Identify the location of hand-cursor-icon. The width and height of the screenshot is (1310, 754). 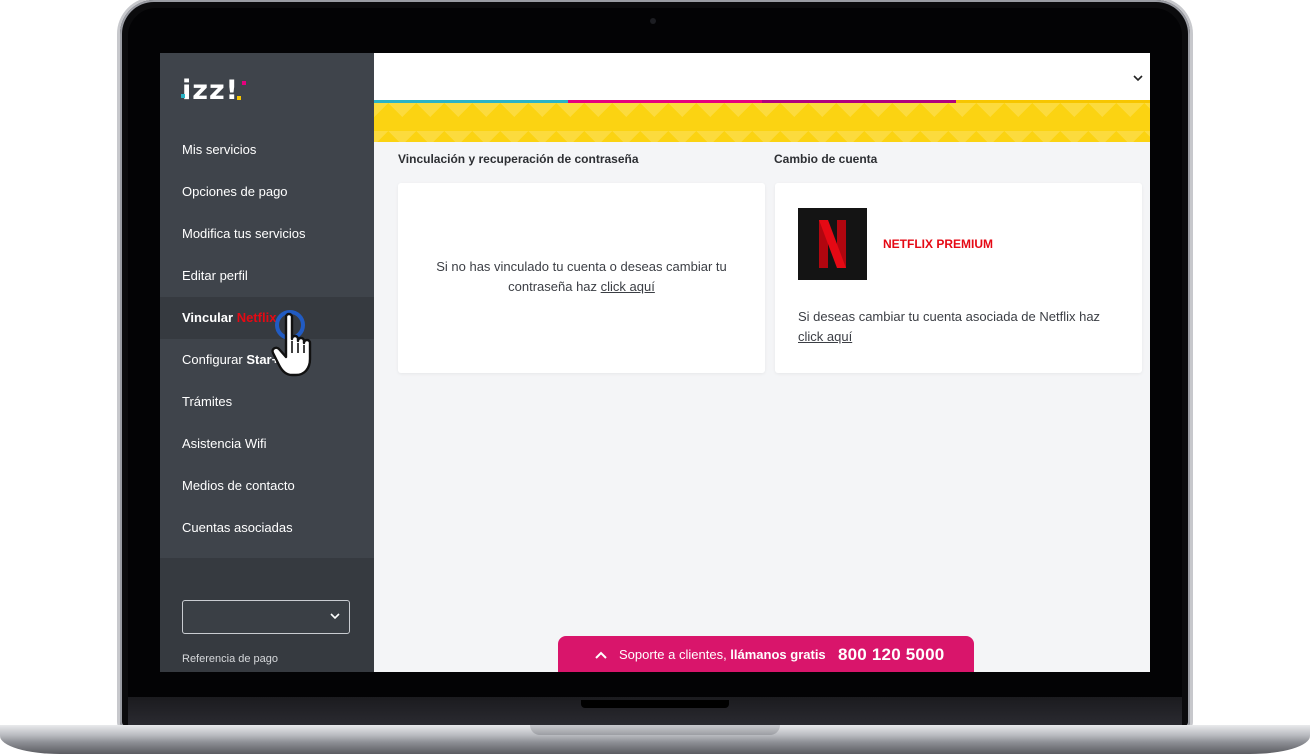
(291, 343).